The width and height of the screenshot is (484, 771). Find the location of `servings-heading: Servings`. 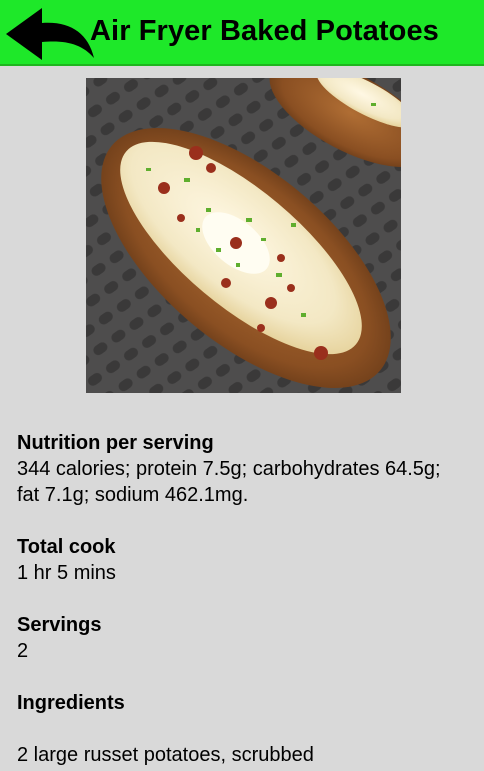

servings-heading: Servings is located at coordinates (59, 625).